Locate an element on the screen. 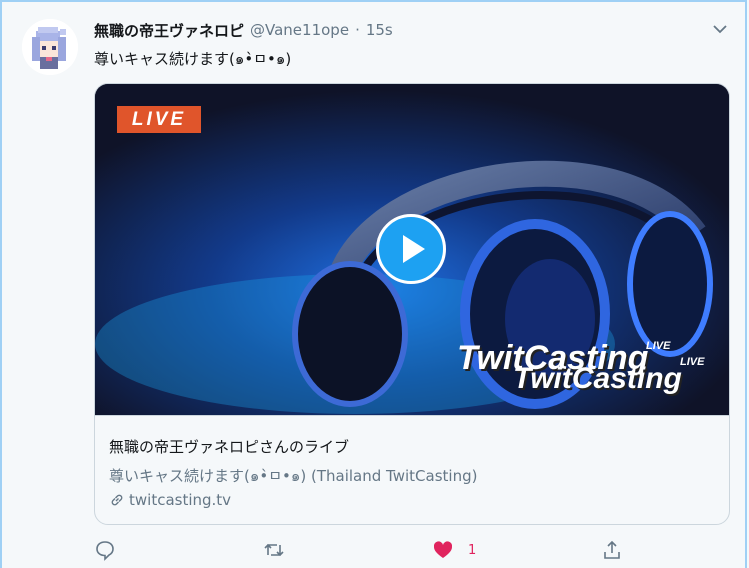  play-button is located at coordinates (411, 249).